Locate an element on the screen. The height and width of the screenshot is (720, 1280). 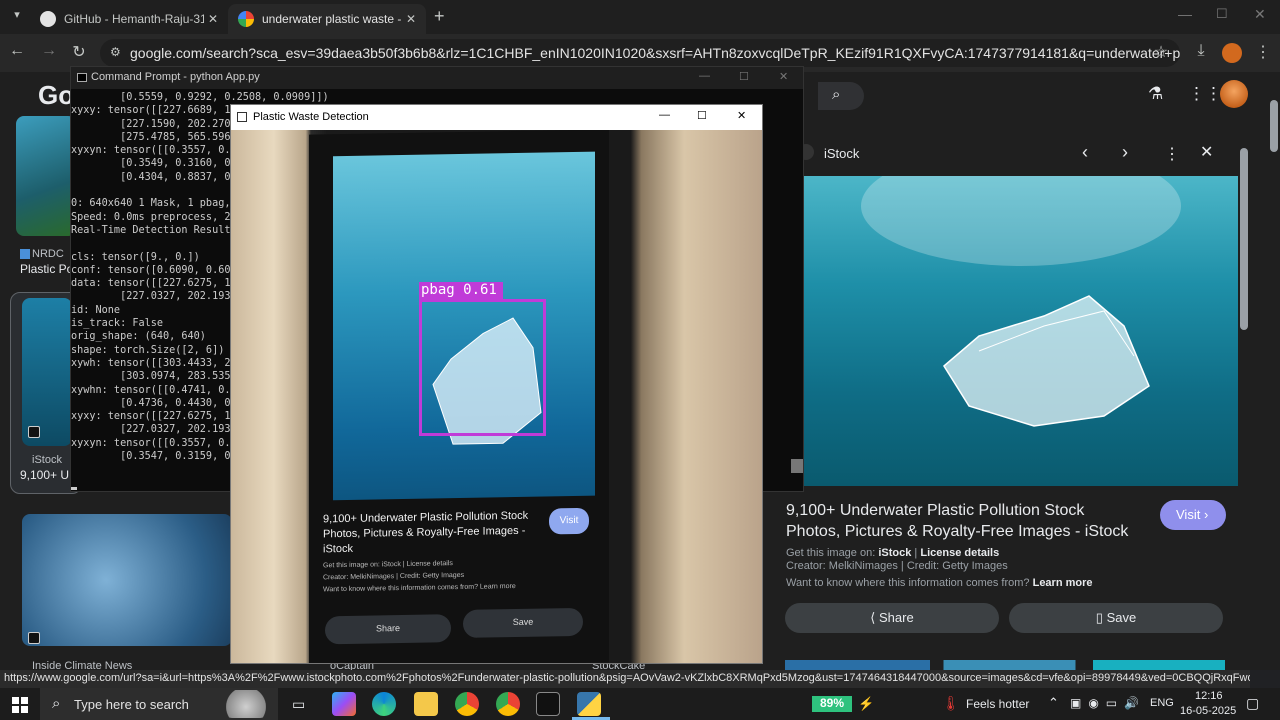
forward-icon: → is located at coordinates (49, 51).